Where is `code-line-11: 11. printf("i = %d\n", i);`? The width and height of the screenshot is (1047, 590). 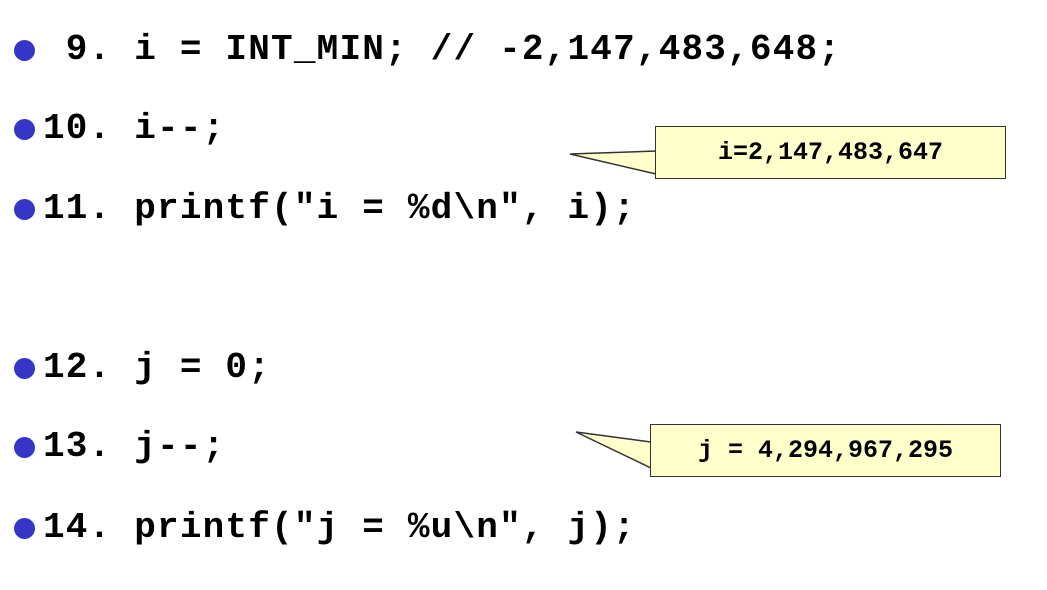 code-line-11: 11. printf("i = %d\n", i); is located at coordinates (325, 209).